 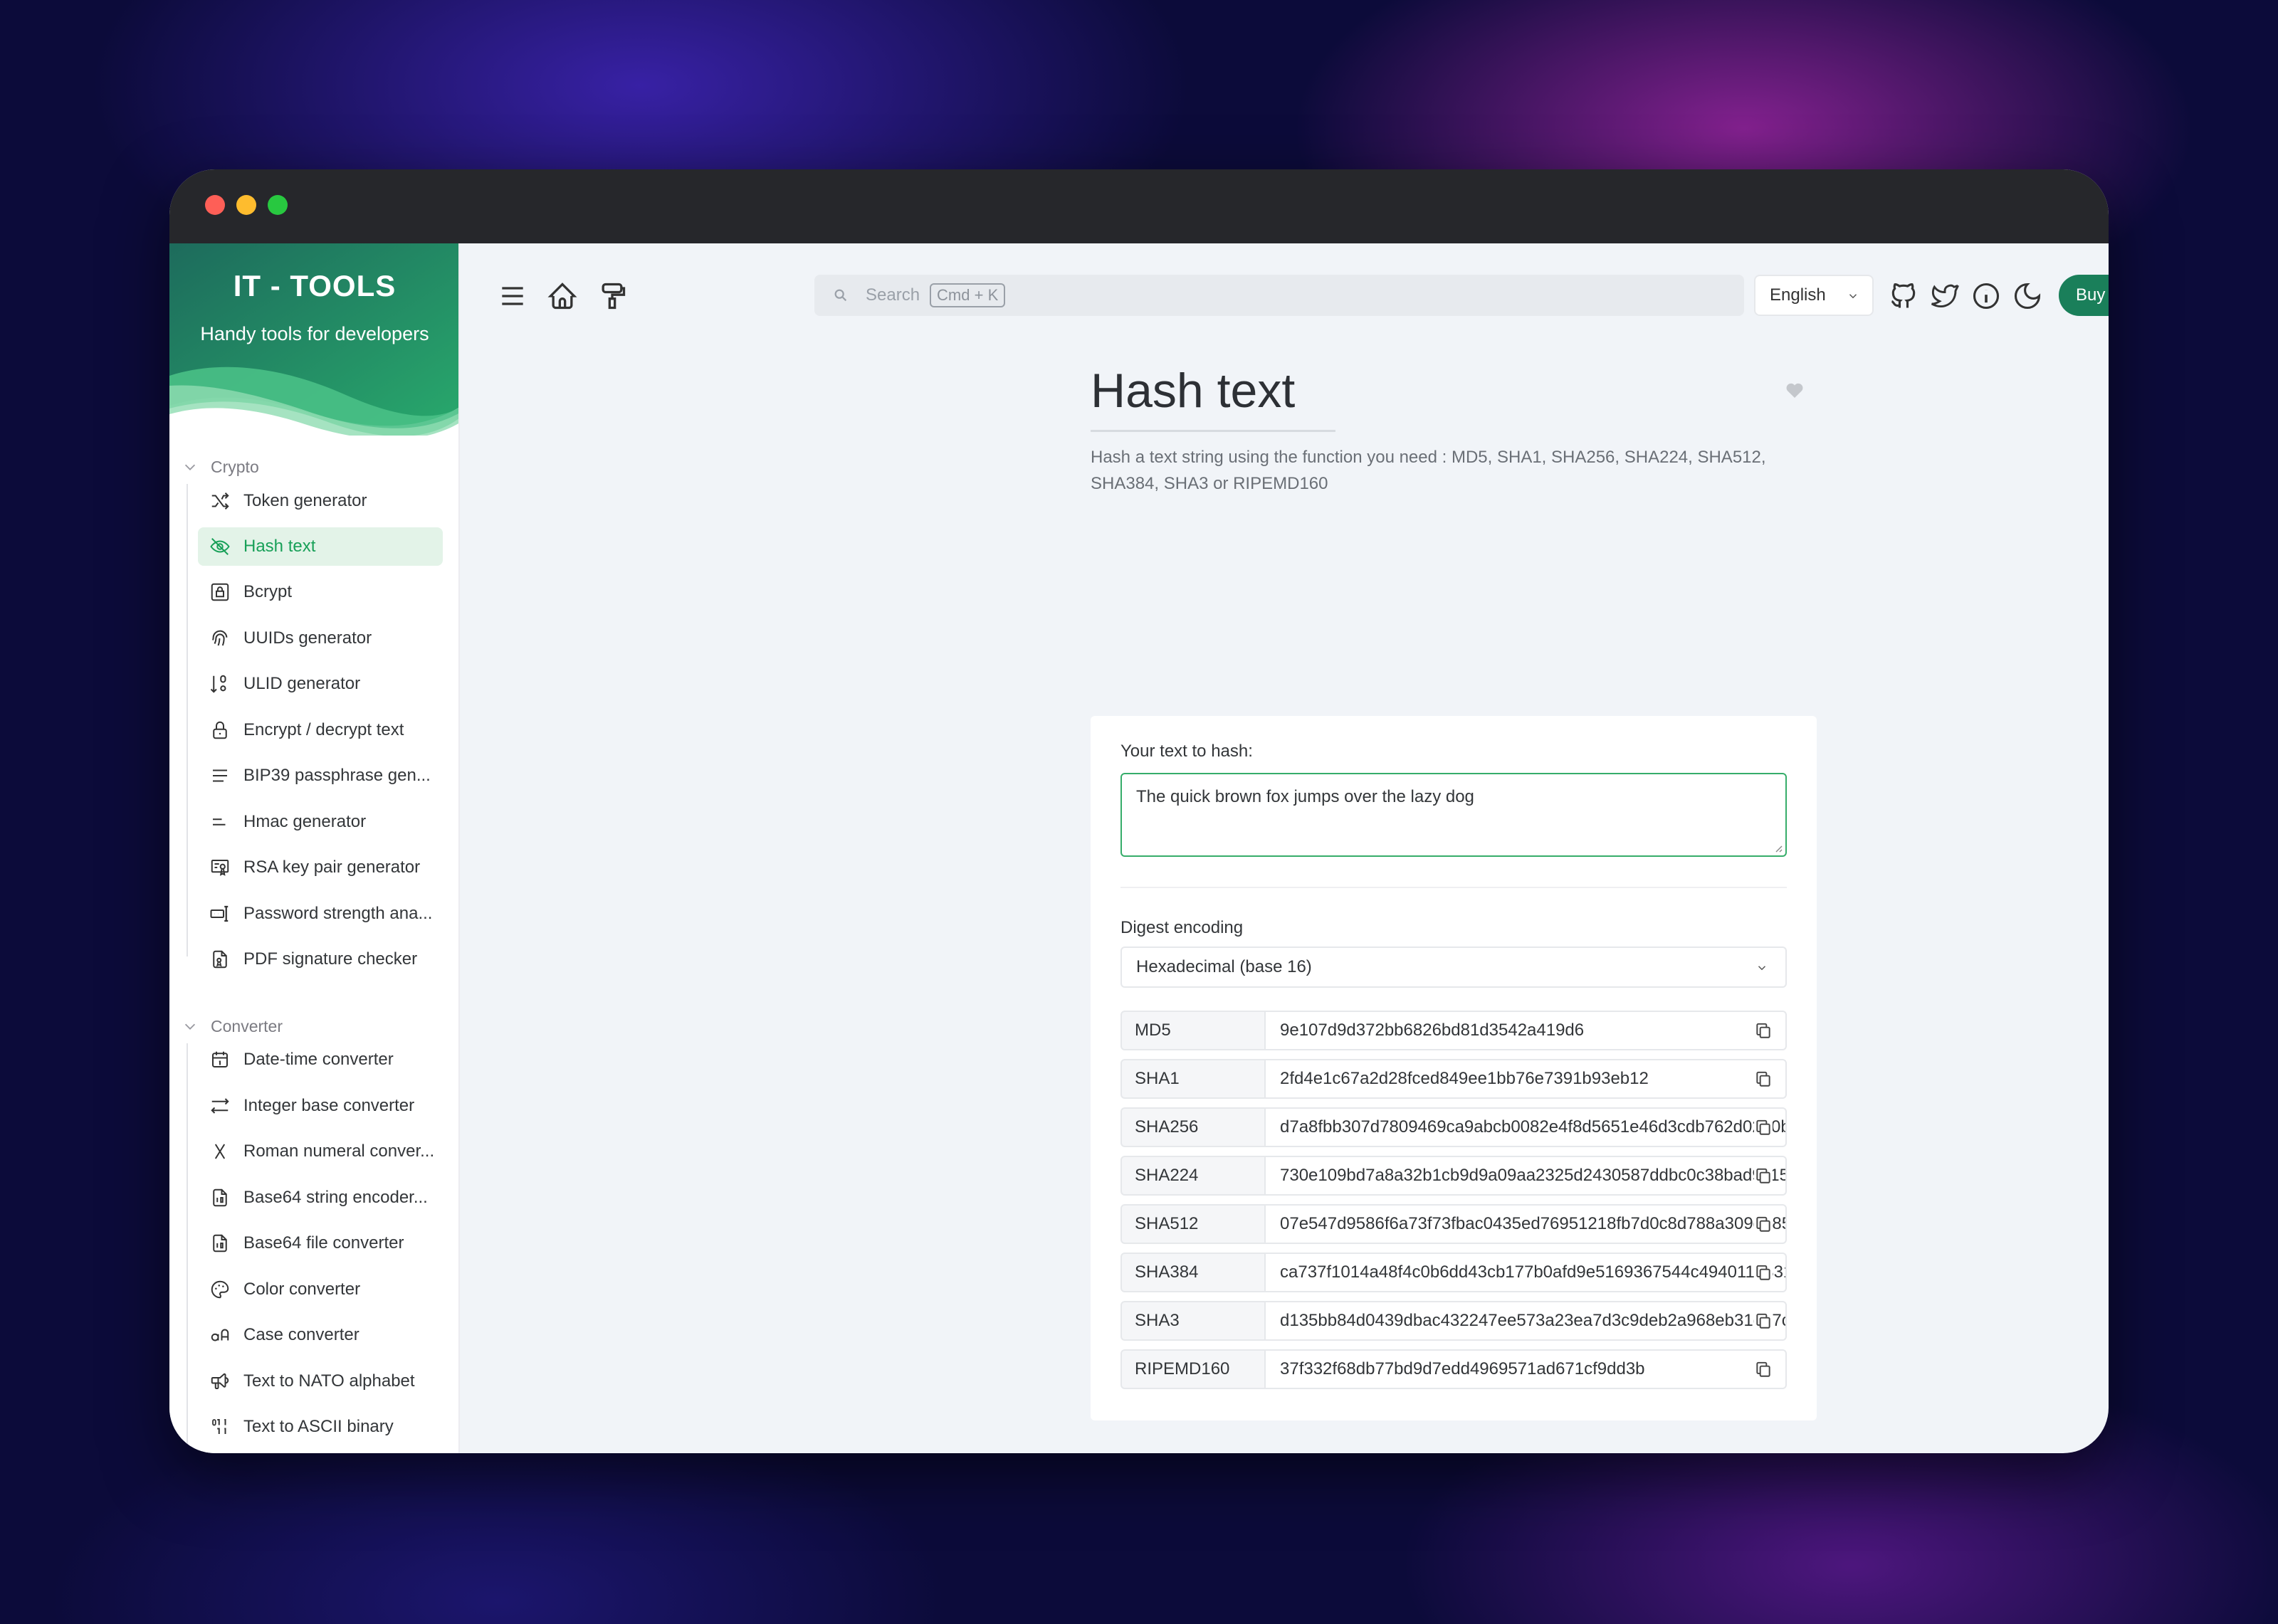 I want to click on section-converter-toggle: Converter, so click(x=232, y=1026).